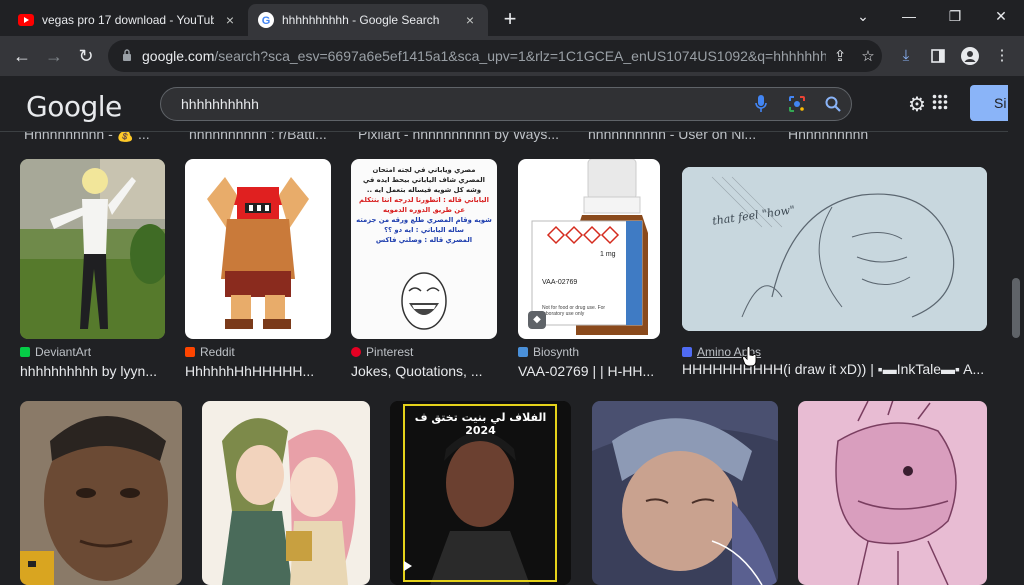  What do you see at coordinates (589, 352) in the screenshot?
I see `result-source: Biosynth` at bounding box center [589, 352].